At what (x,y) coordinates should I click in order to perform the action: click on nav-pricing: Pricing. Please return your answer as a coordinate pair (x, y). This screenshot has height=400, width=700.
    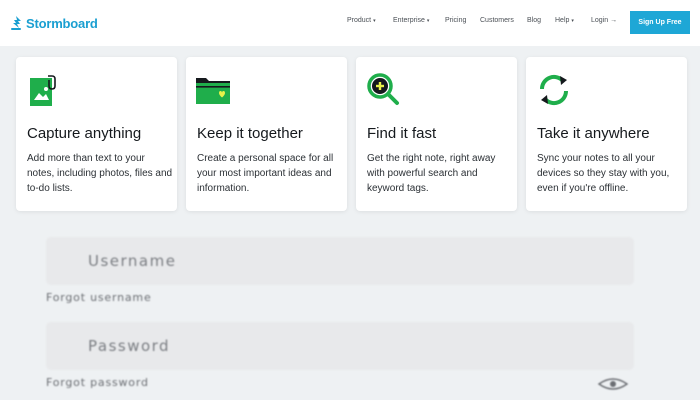
    Looking at the image, I should click on (455, 20).